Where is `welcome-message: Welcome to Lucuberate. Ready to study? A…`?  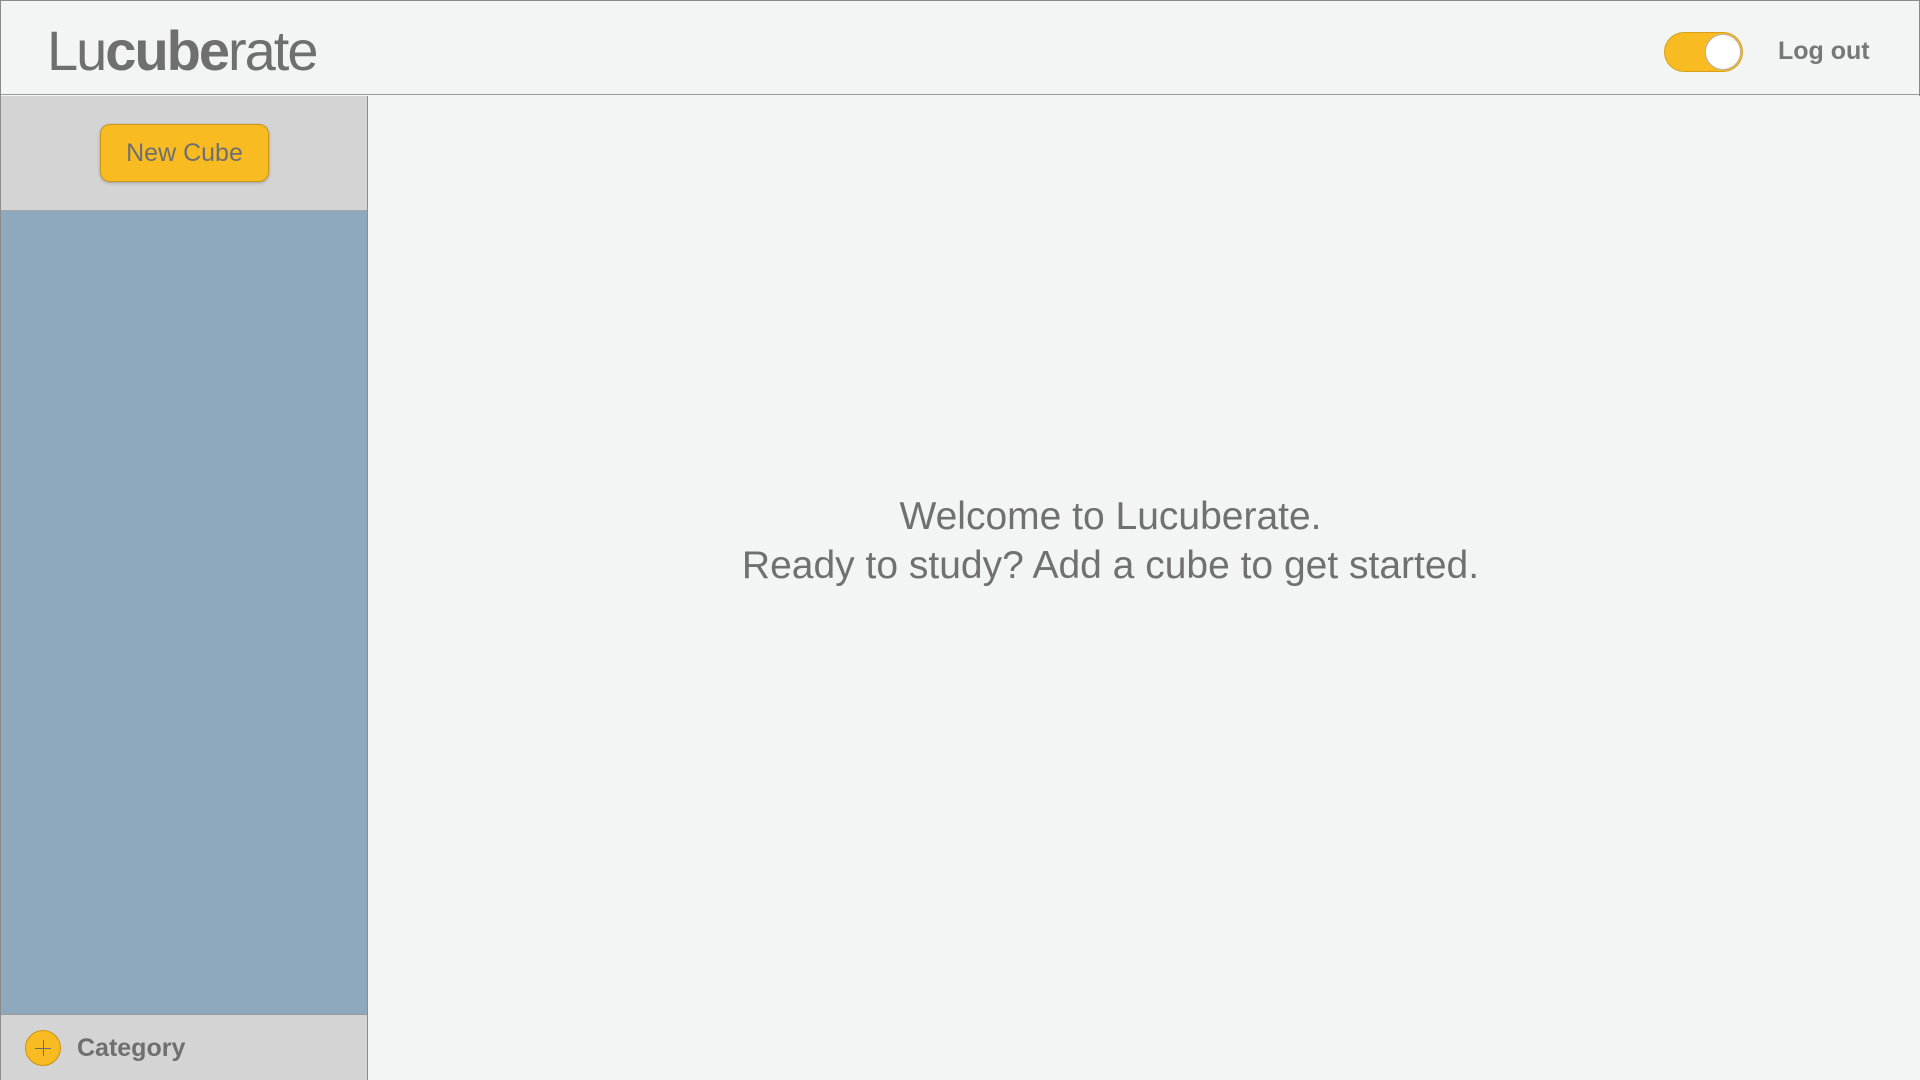
welcome-message: Welcome to Lucuberate. Ready to study? A… is located at coordinates (1110, 541).